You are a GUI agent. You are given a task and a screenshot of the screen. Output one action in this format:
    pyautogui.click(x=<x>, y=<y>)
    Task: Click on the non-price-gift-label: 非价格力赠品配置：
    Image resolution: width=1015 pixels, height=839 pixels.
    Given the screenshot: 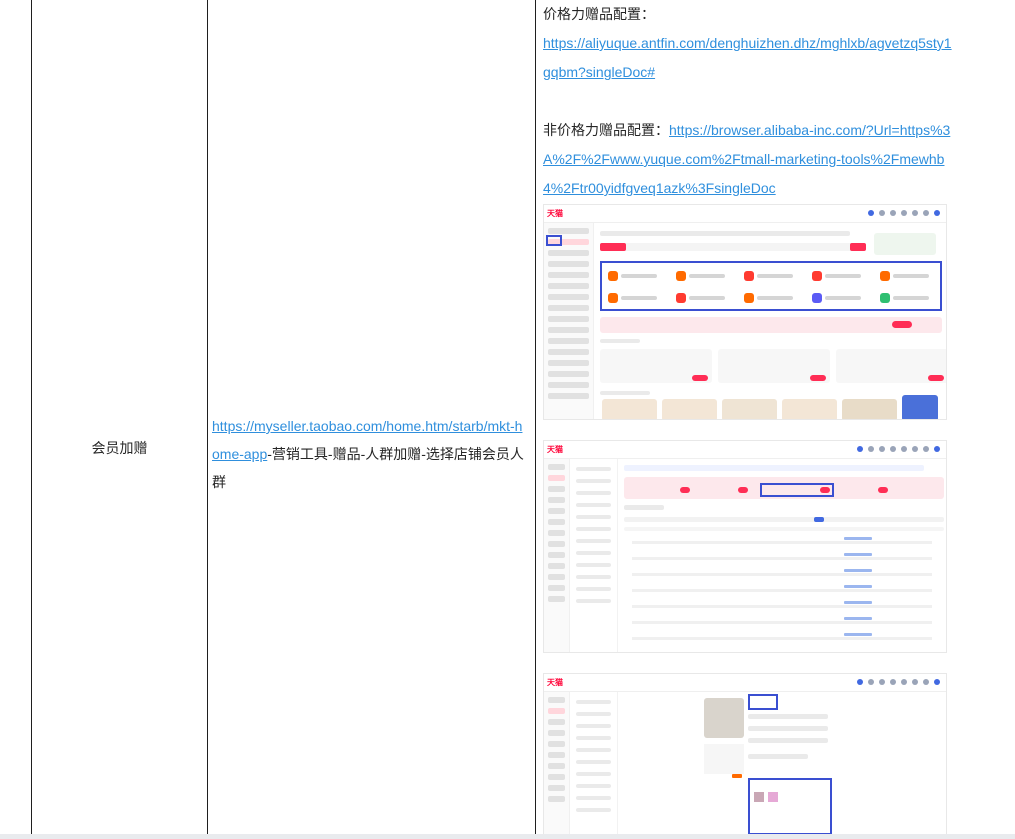 What is the action you would take?
    pyautogui.click(x=606, y=130)
    